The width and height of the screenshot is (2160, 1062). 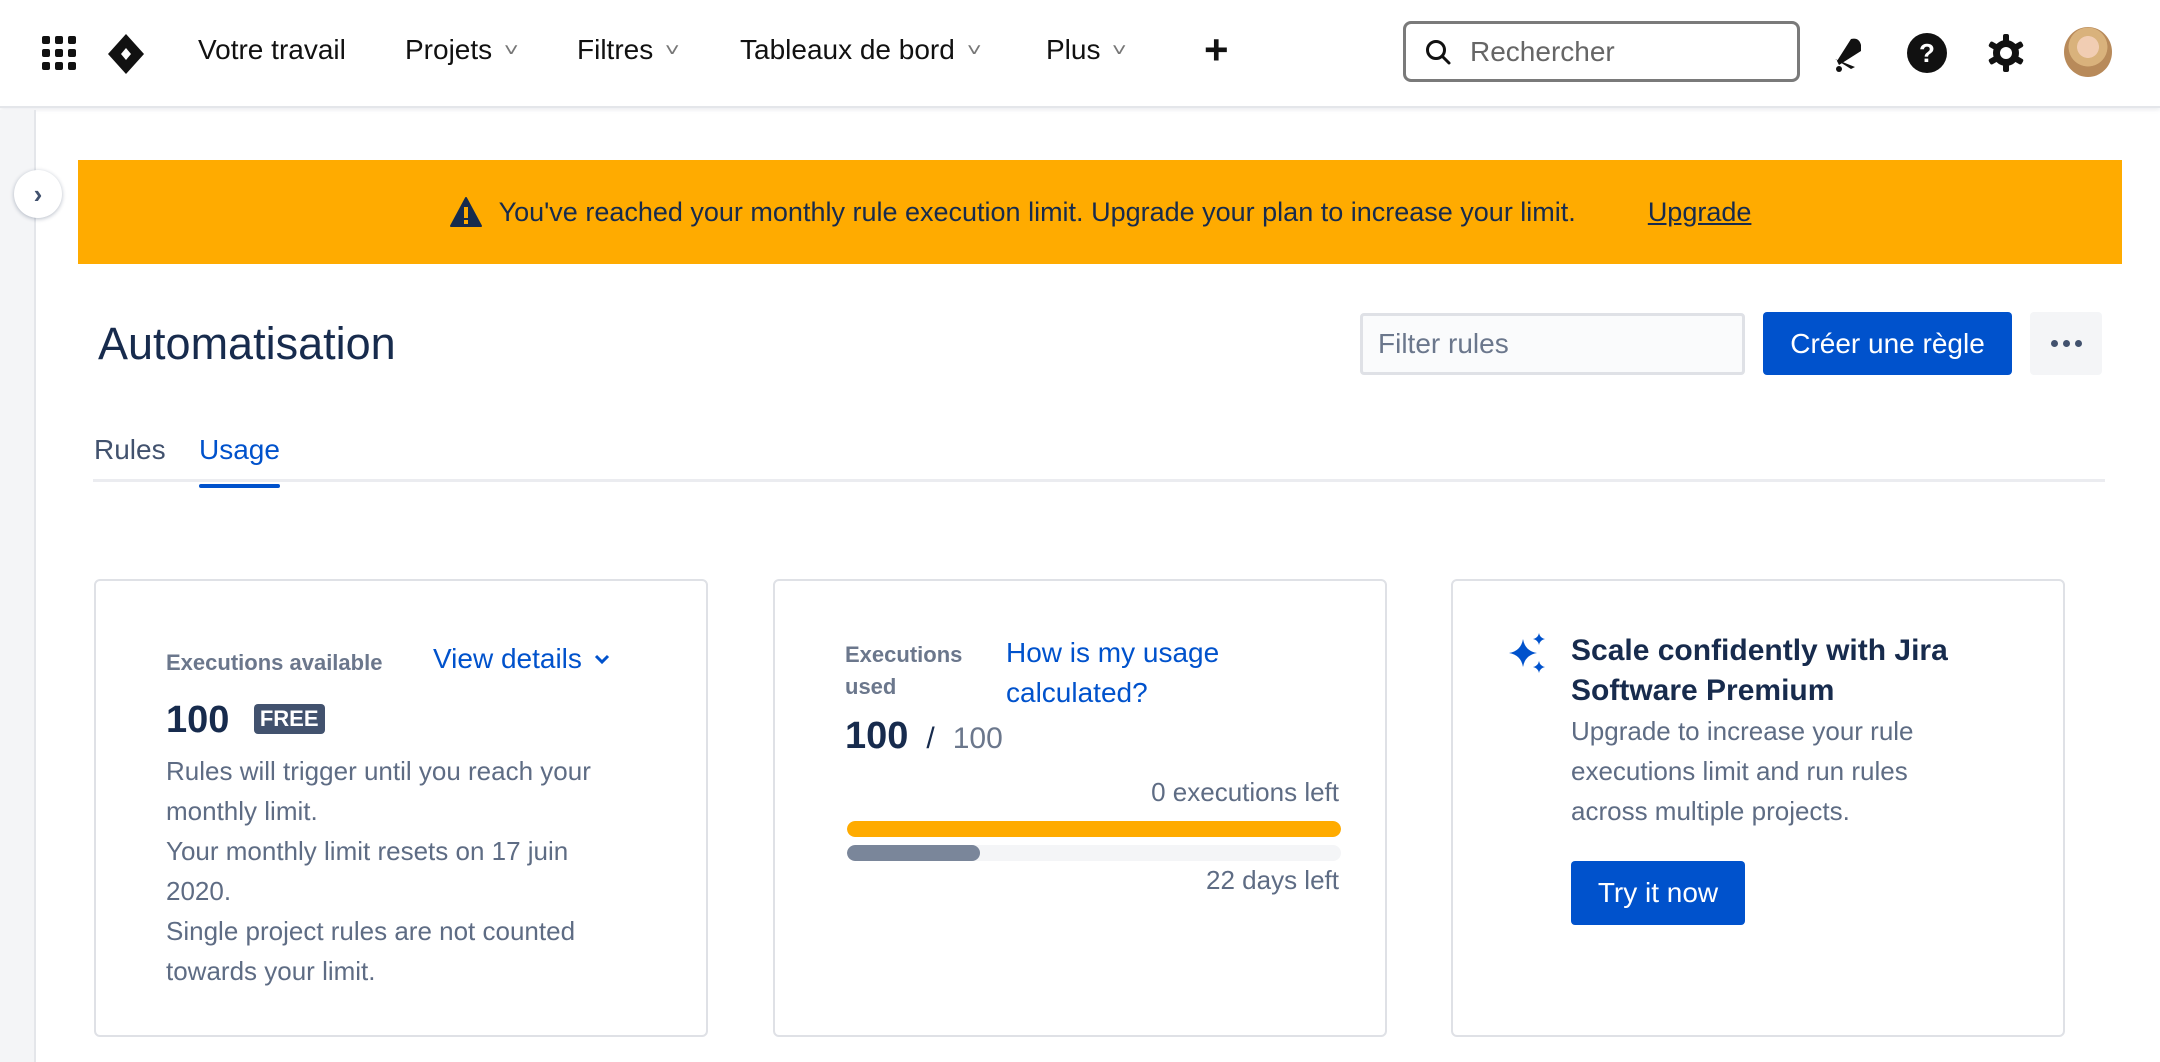 What do you see at coordinates (449, 49) in the screenshot?
I see `nav-item-label: Projets` at bounding box center [449, 49].